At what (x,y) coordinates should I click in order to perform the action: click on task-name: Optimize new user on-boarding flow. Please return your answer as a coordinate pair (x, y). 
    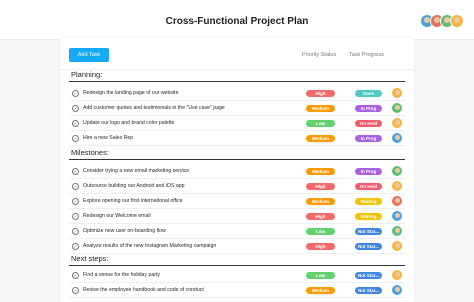
    Looking at the image, I should click on (124, 231).